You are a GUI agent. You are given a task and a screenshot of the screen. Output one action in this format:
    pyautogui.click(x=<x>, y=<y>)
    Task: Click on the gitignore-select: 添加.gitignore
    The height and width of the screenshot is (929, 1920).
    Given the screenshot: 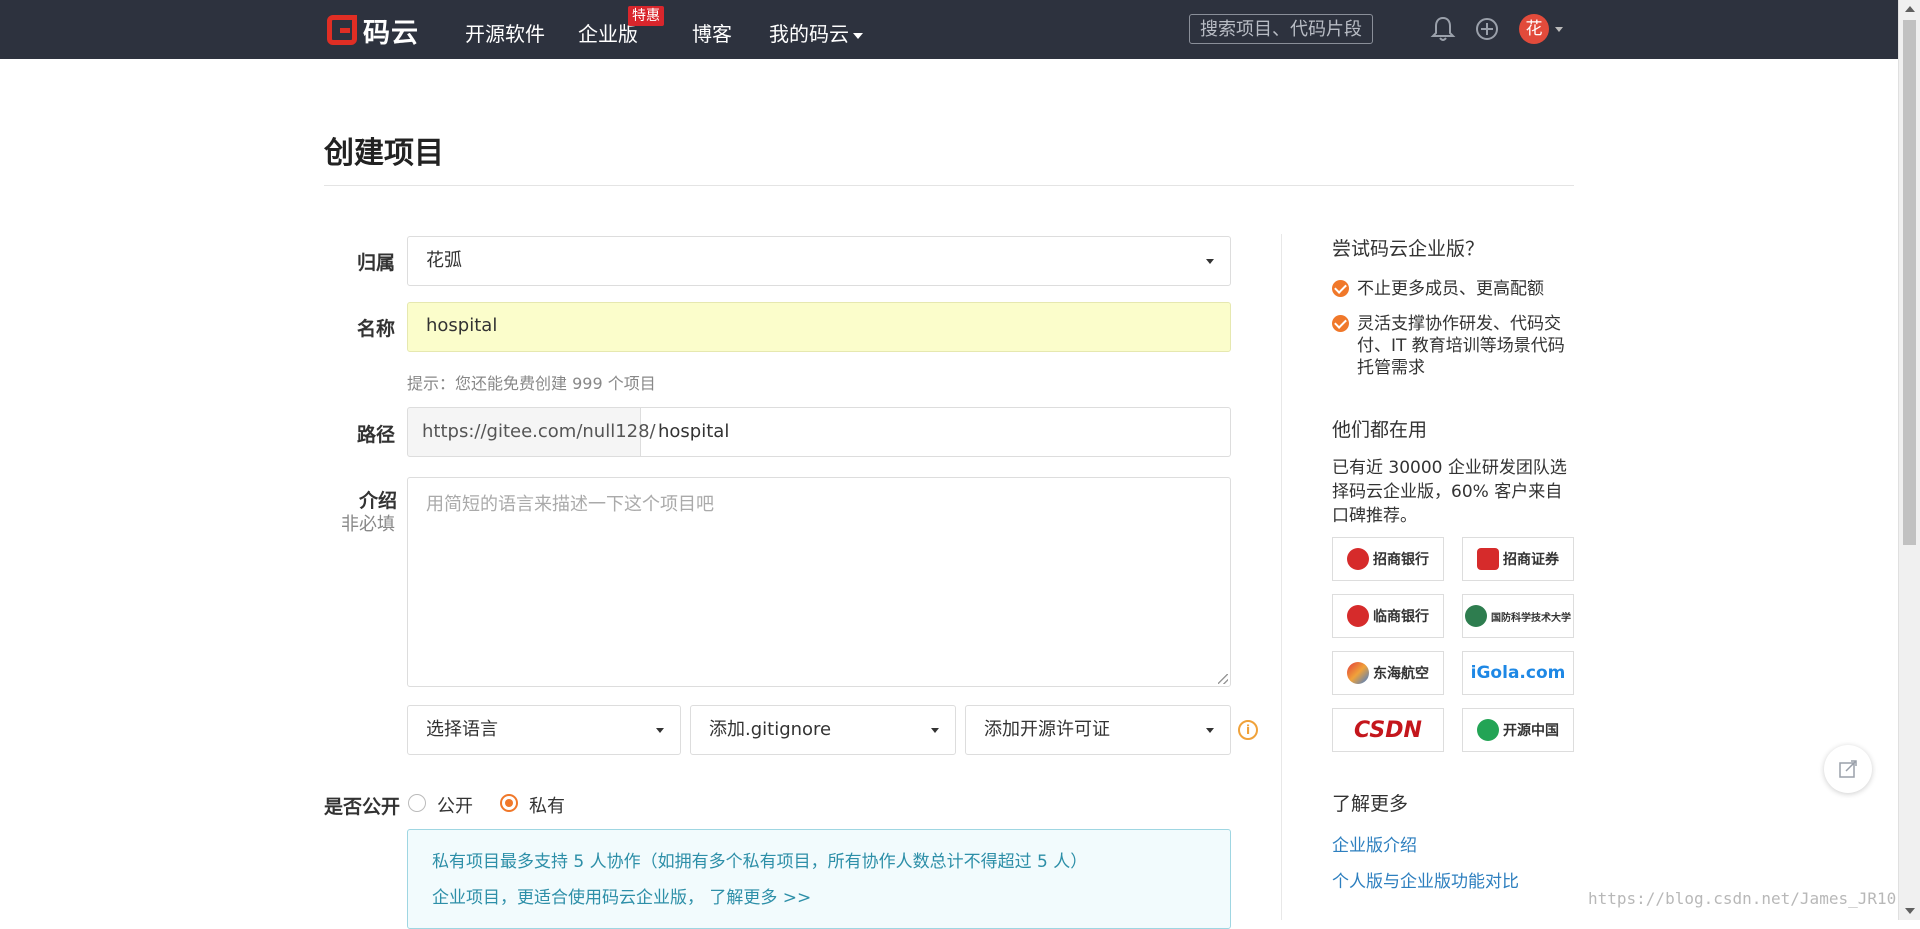 What is the action you would take?
    pyautogui.click(x=823, y=730)
    